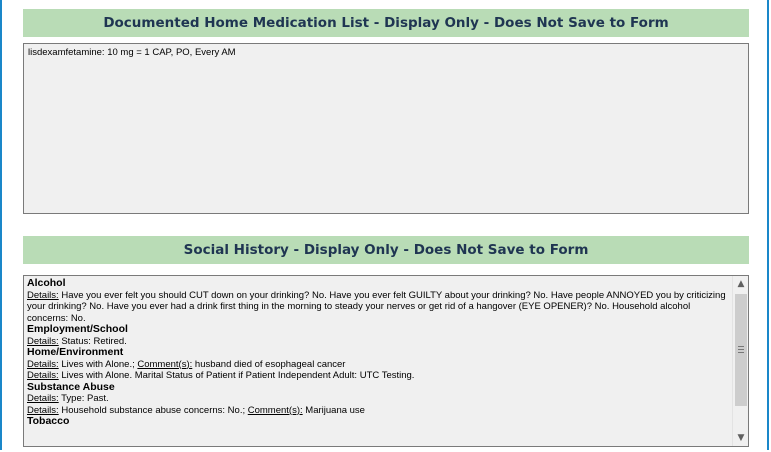  I want to click on details-text: Status: Retired., so click(92, 341).